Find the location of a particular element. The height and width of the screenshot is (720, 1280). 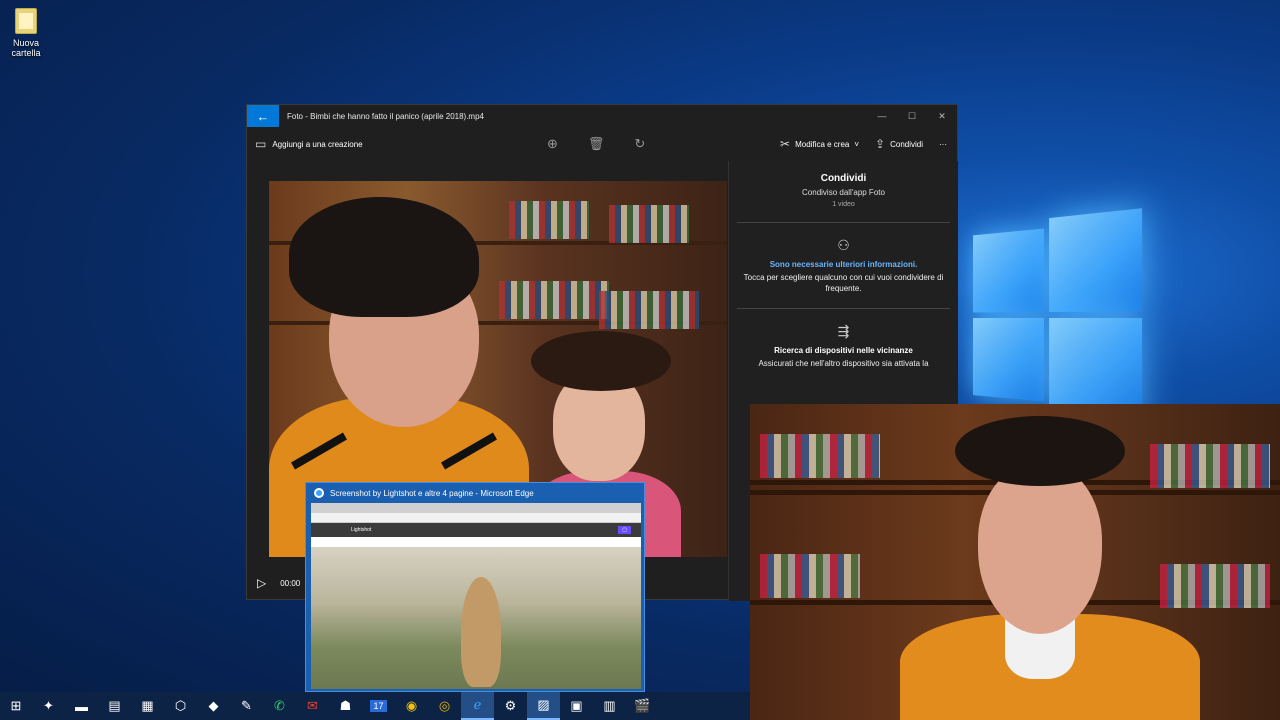

taskbar-app: ▤ is located at coordinates (114, 706).